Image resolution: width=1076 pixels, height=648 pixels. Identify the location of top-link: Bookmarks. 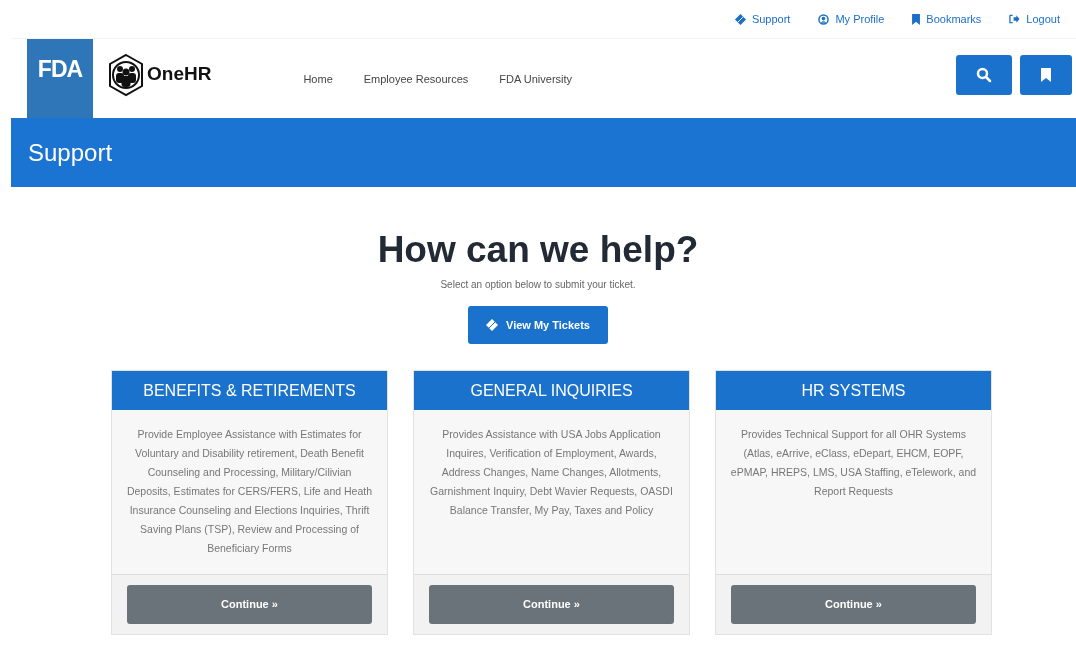
(947, 19).